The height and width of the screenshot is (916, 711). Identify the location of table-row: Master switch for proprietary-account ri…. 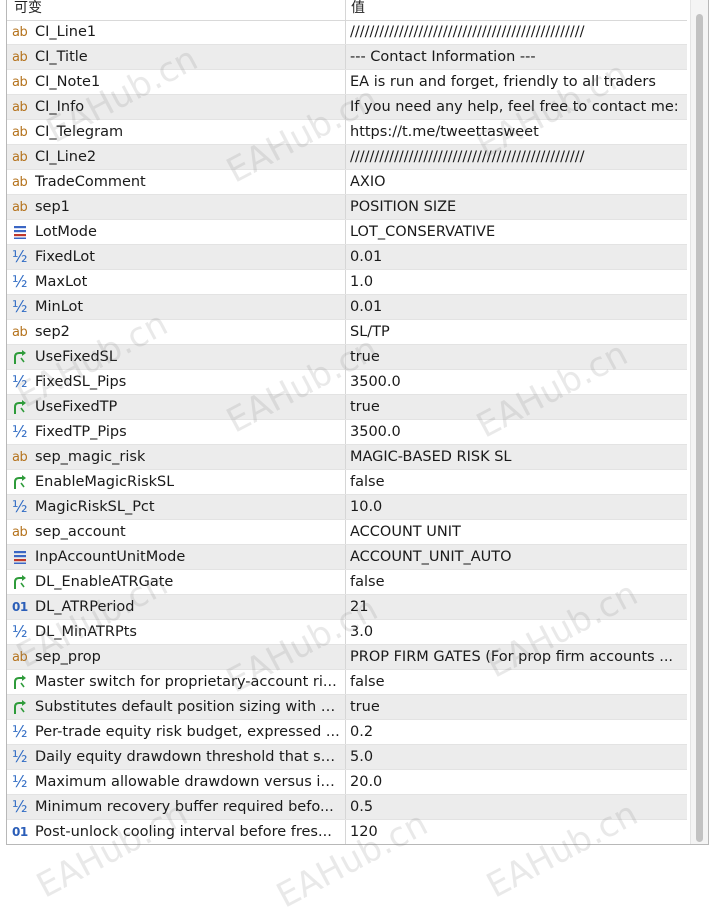
(347, 682).